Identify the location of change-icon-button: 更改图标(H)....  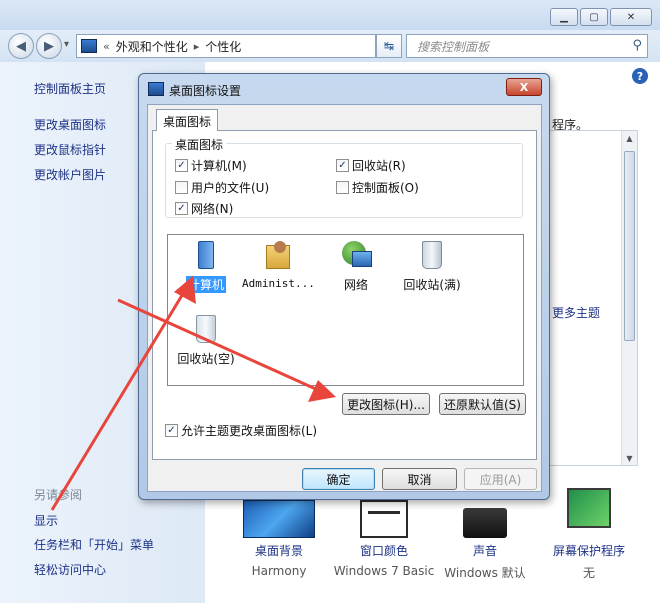
(386, 404).